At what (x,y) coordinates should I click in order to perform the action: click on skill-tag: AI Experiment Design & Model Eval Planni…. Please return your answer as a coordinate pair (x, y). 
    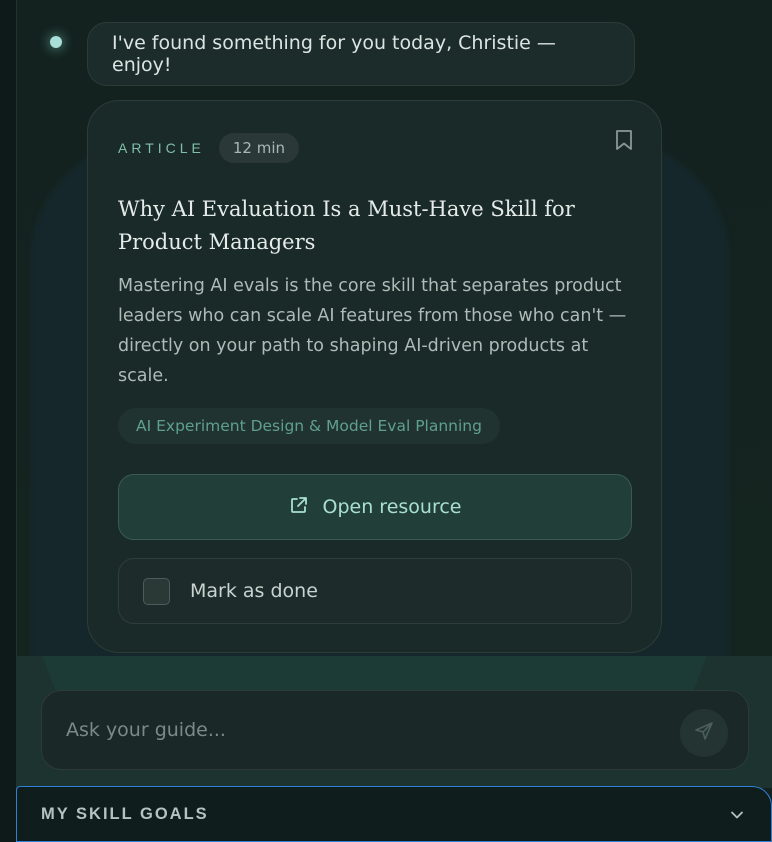
    Looking at the image, I should click on (309, 426).